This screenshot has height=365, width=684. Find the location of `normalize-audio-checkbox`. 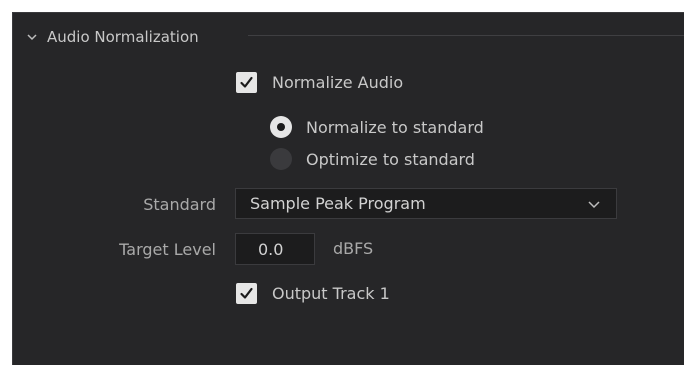

normalize-audio-checkbox is located at coordinates (246, 82).